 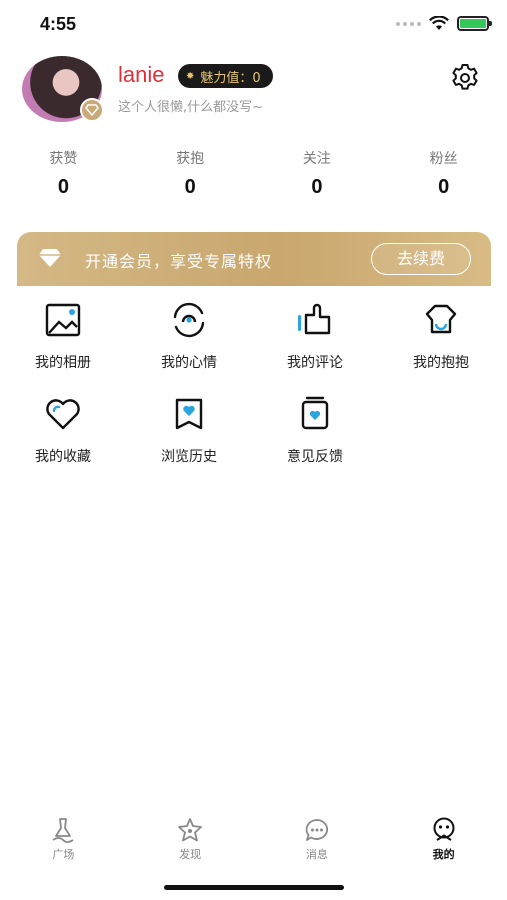 What do you see at coordinates (315, 413) in the screenshot?
I see `feedback-icon` at bounding box center [315, 413].